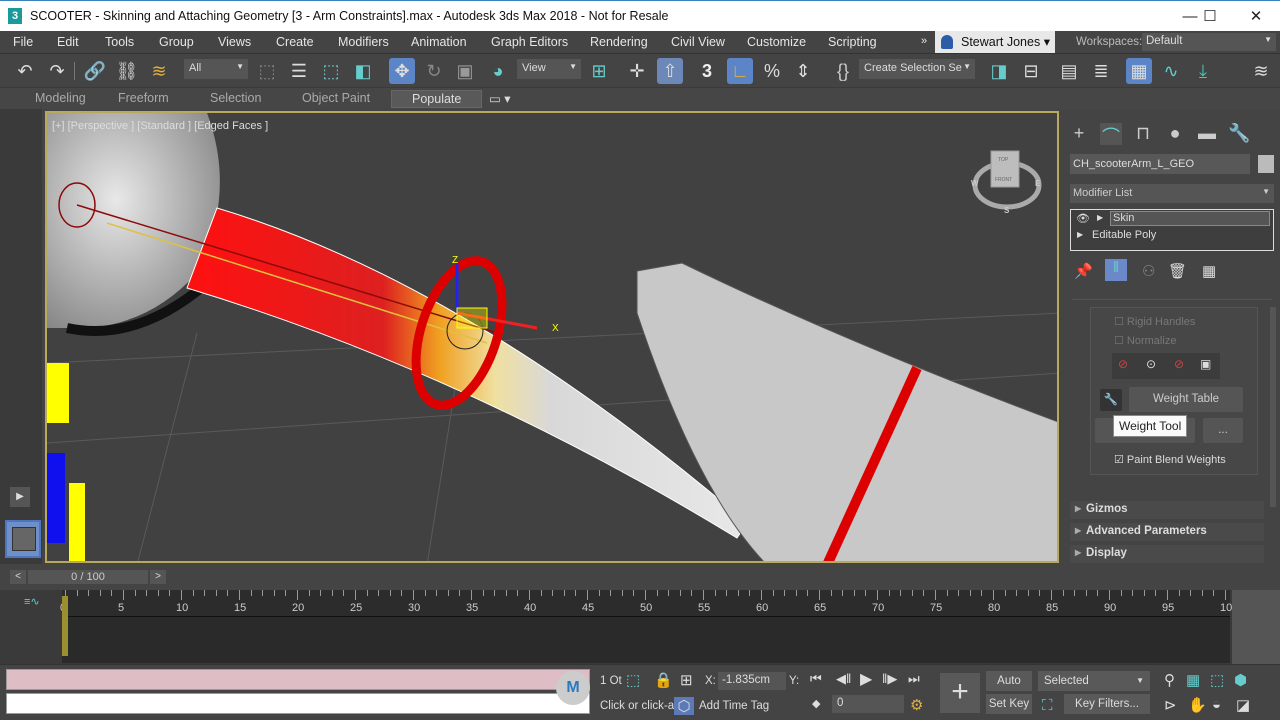 This screenshot has width=1280, height=720. What do you see at coordinates (1083, 218) in the screenshot?
I see `eye-icon: 👁` at bounding box center [1083, 218].